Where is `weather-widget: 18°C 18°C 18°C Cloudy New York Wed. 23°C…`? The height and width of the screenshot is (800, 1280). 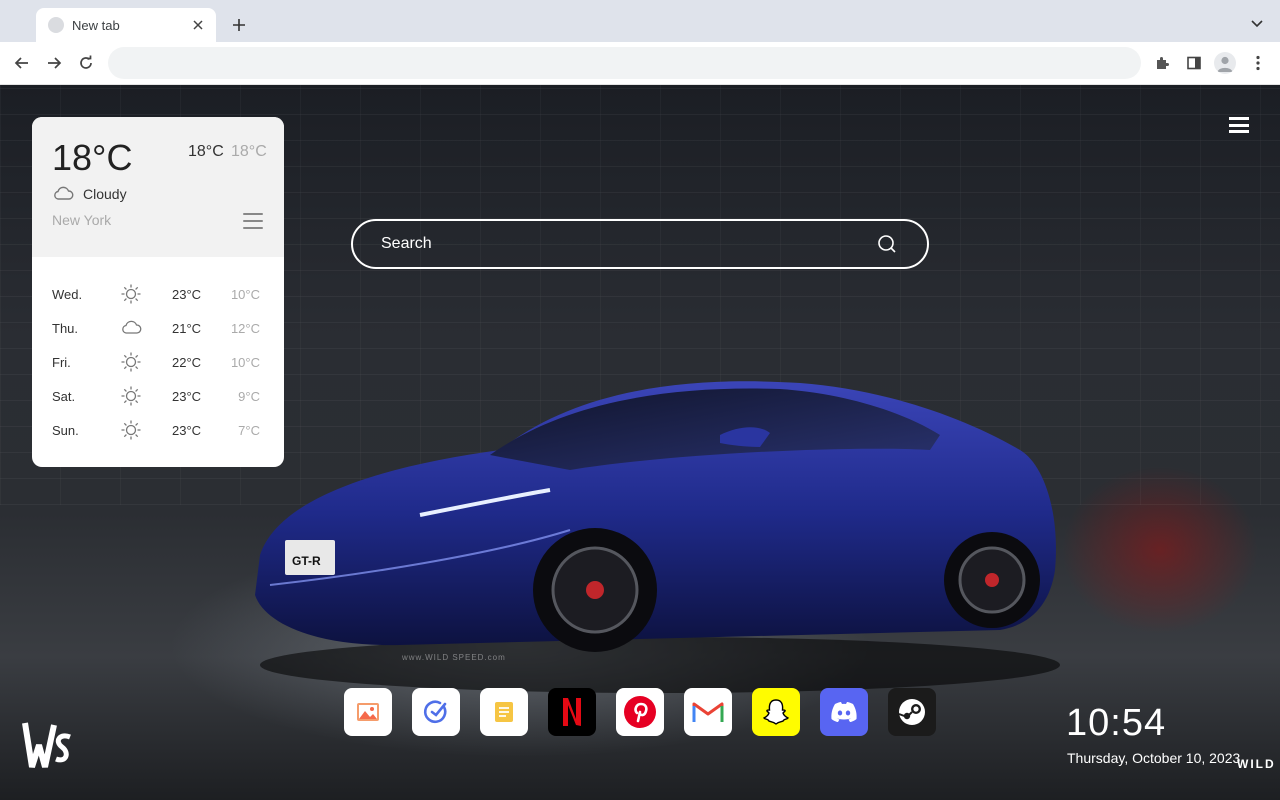
weather-widget: 18°C 18°C 18°C Cloudy New York Wed. 23°C… is located at coordinates (158, 292).